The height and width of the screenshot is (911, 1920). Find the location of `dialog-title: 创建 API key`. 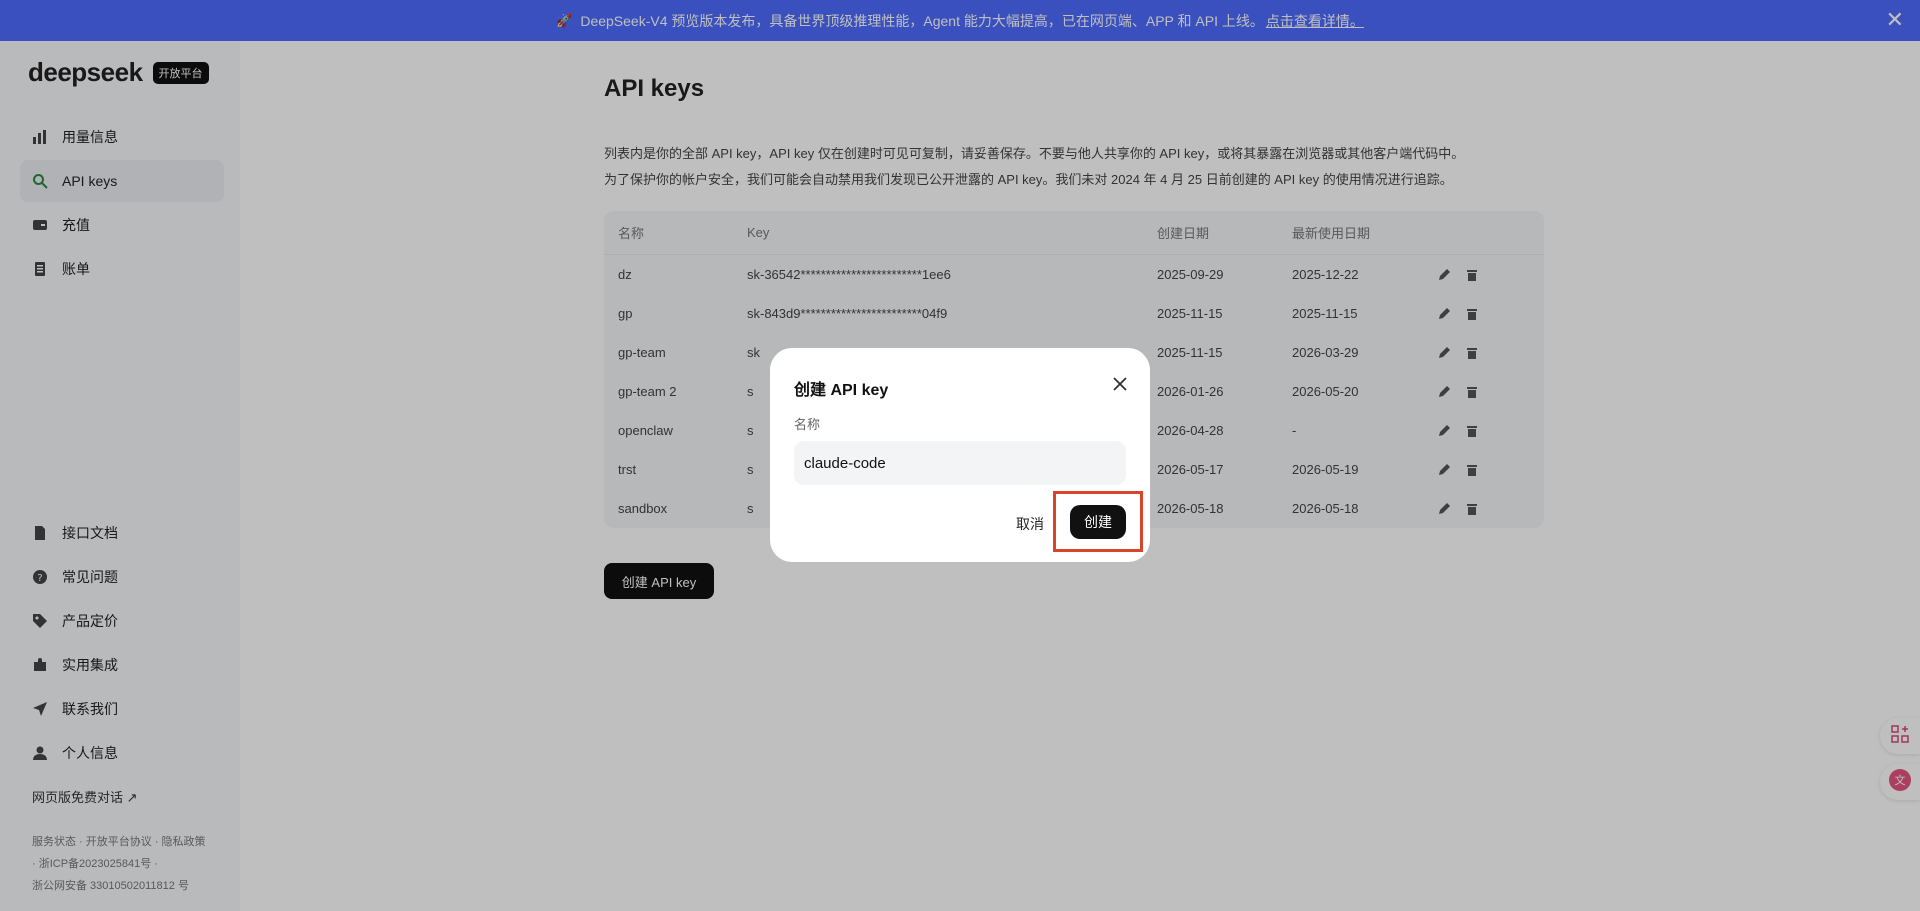

dialog-title: 创建 API key is located at coordinates (841, 390).